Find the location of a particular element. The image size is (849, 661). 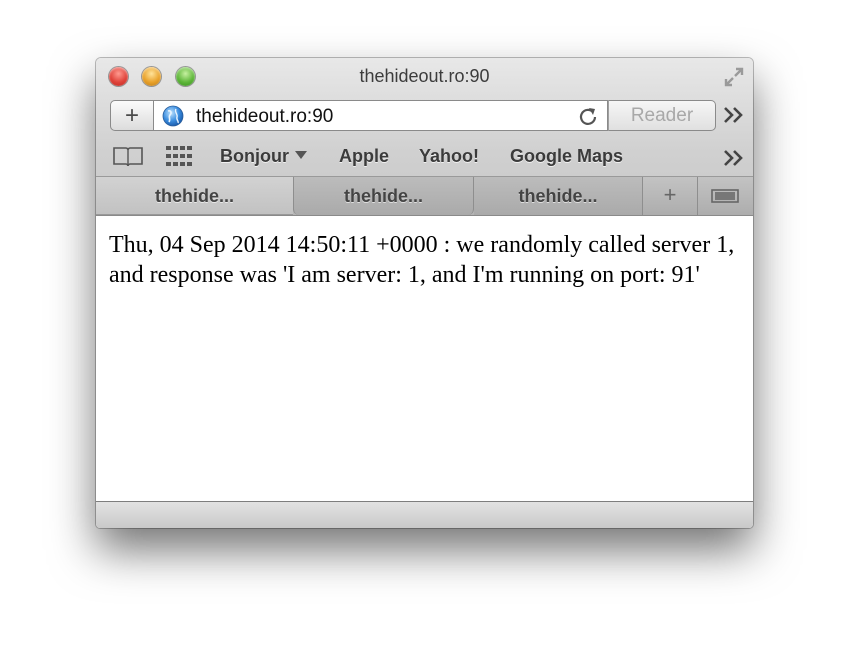

bookmarks-bar: Bonjour Apple Yahoo! Google Maps is located at coordinates (424, 157).